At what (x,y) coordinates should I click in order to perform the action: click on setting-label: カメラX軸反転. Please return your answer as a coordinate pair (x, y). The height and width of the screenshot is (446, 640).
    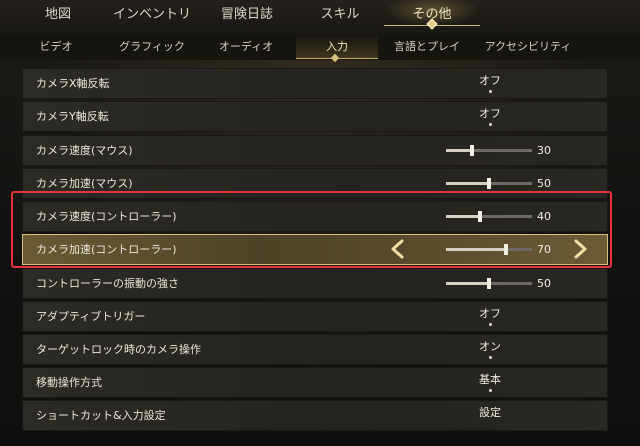
    Looking at the image, I should click on (73, 83).